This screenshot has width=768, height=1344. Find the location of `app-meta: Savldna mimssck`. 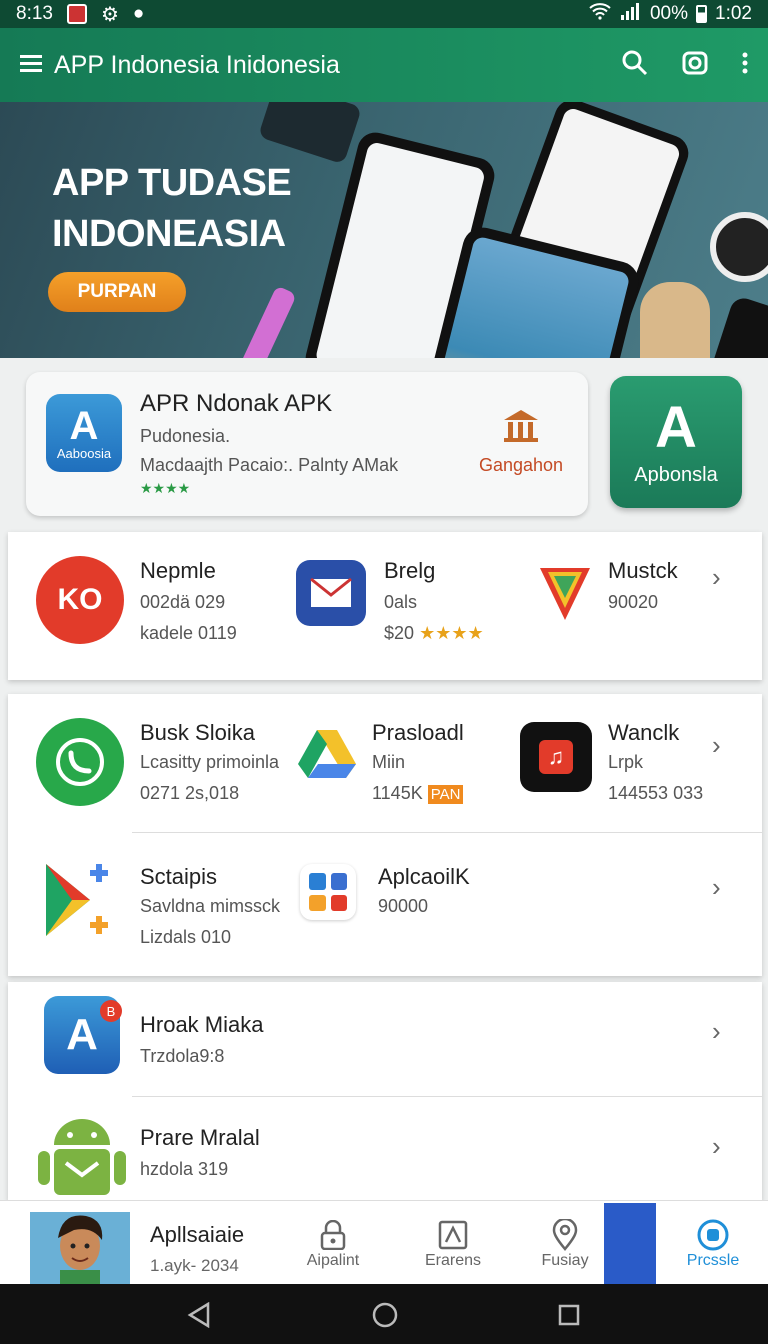

app-meta: Savldna mimssck is located at coordinates (210, 906).